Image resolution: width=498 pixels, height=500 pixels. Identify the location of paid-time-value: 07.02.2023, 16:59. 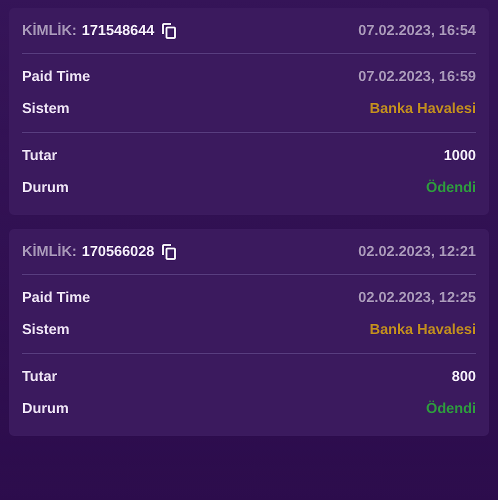
(417, 77).